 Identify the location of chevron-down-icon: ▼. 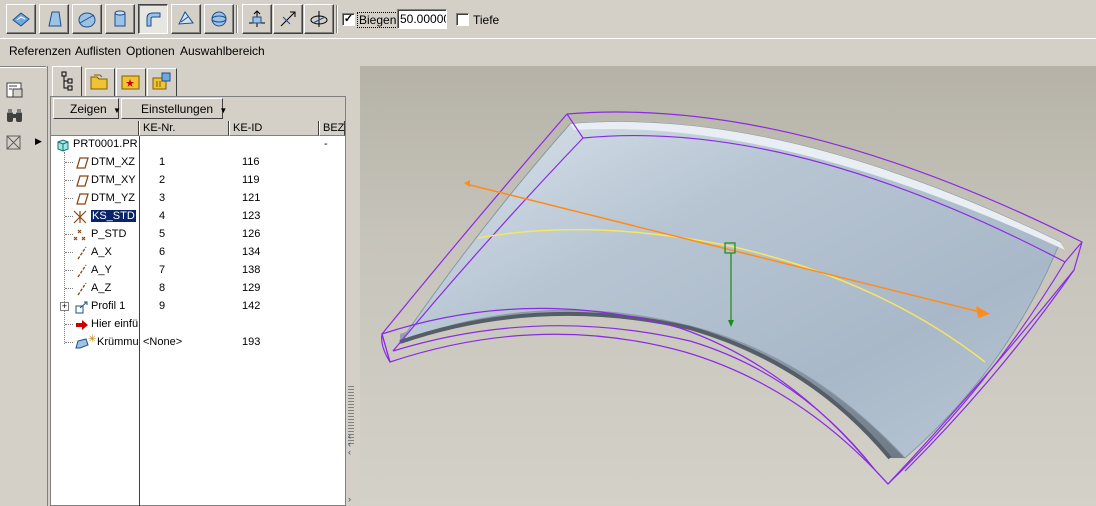
(223, 110).